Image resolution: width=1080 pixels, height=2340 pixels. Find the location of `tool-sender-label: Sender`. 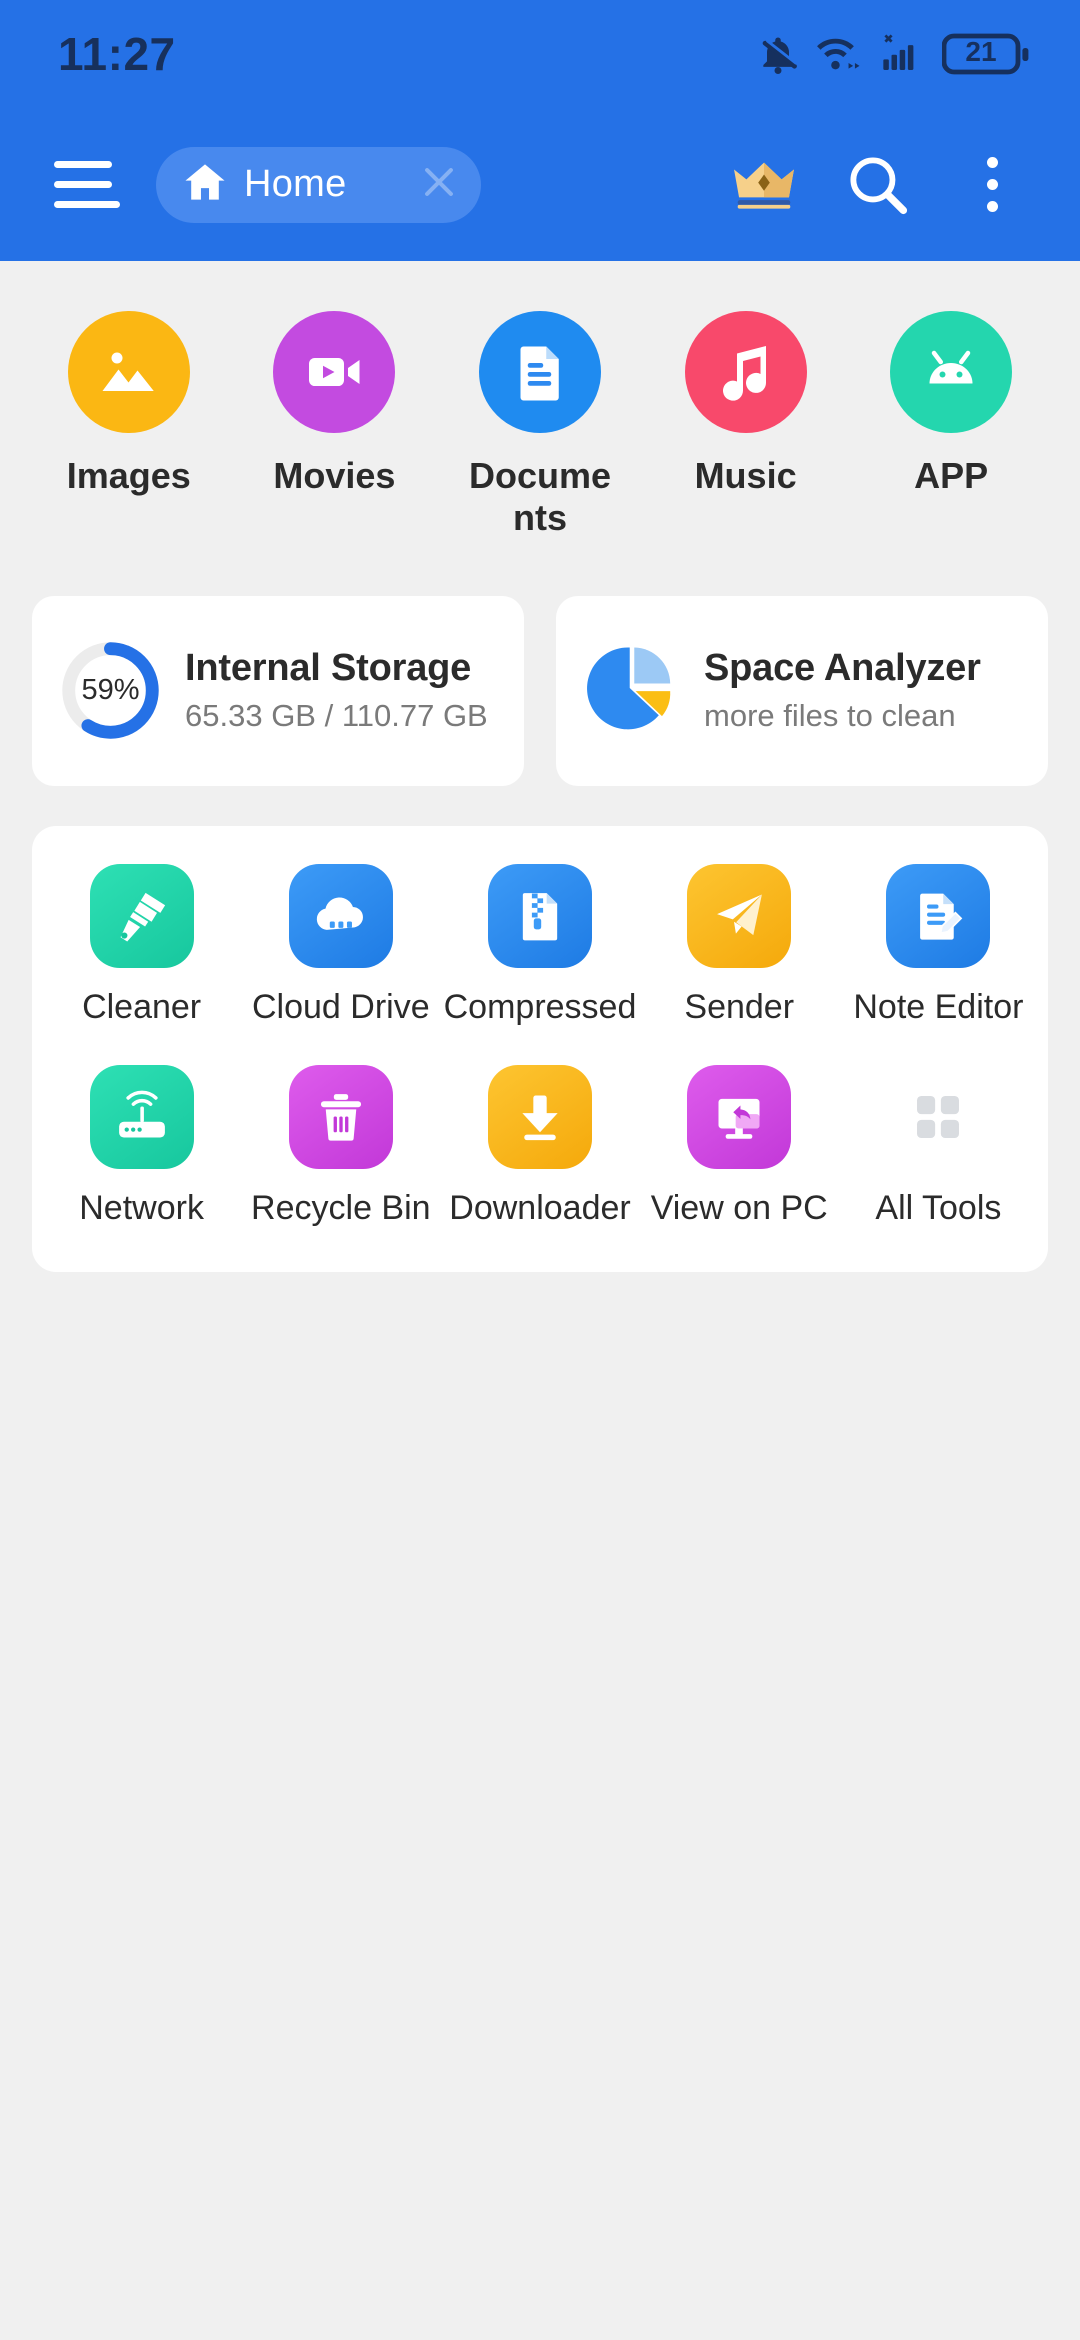

tool-sender-label: Sender is located at coordinates (739, 1006).